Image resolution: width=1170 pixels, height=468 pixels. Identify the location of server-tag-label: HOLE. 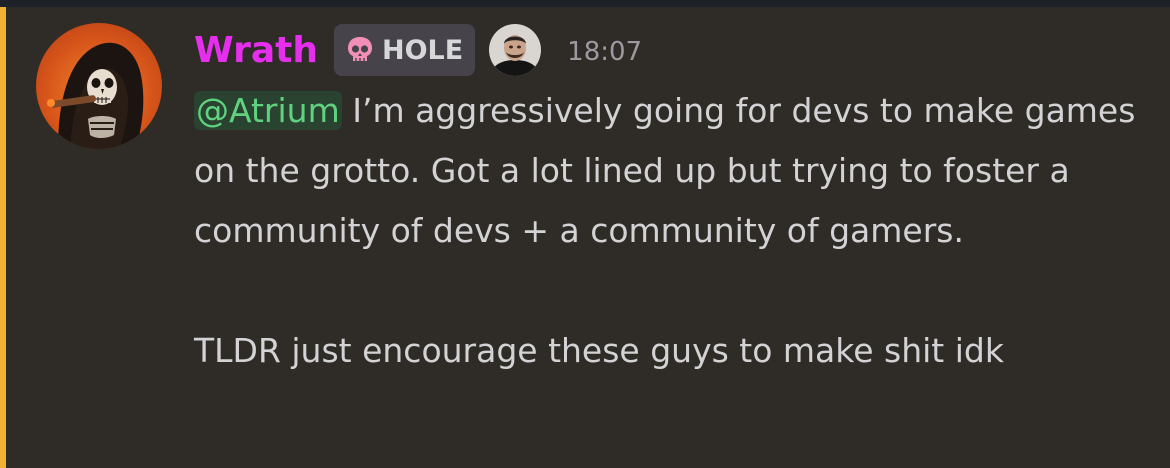
(422, 50).